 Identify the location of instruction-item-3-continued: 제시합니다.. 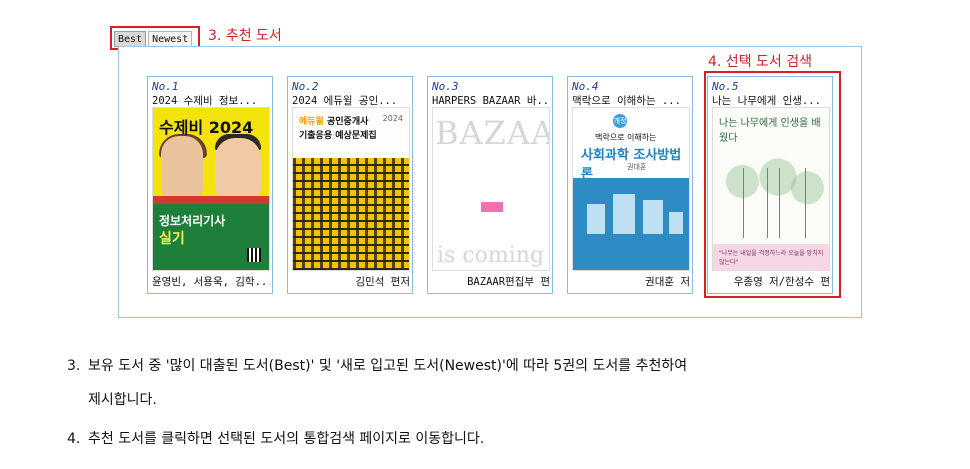
(122, 400).